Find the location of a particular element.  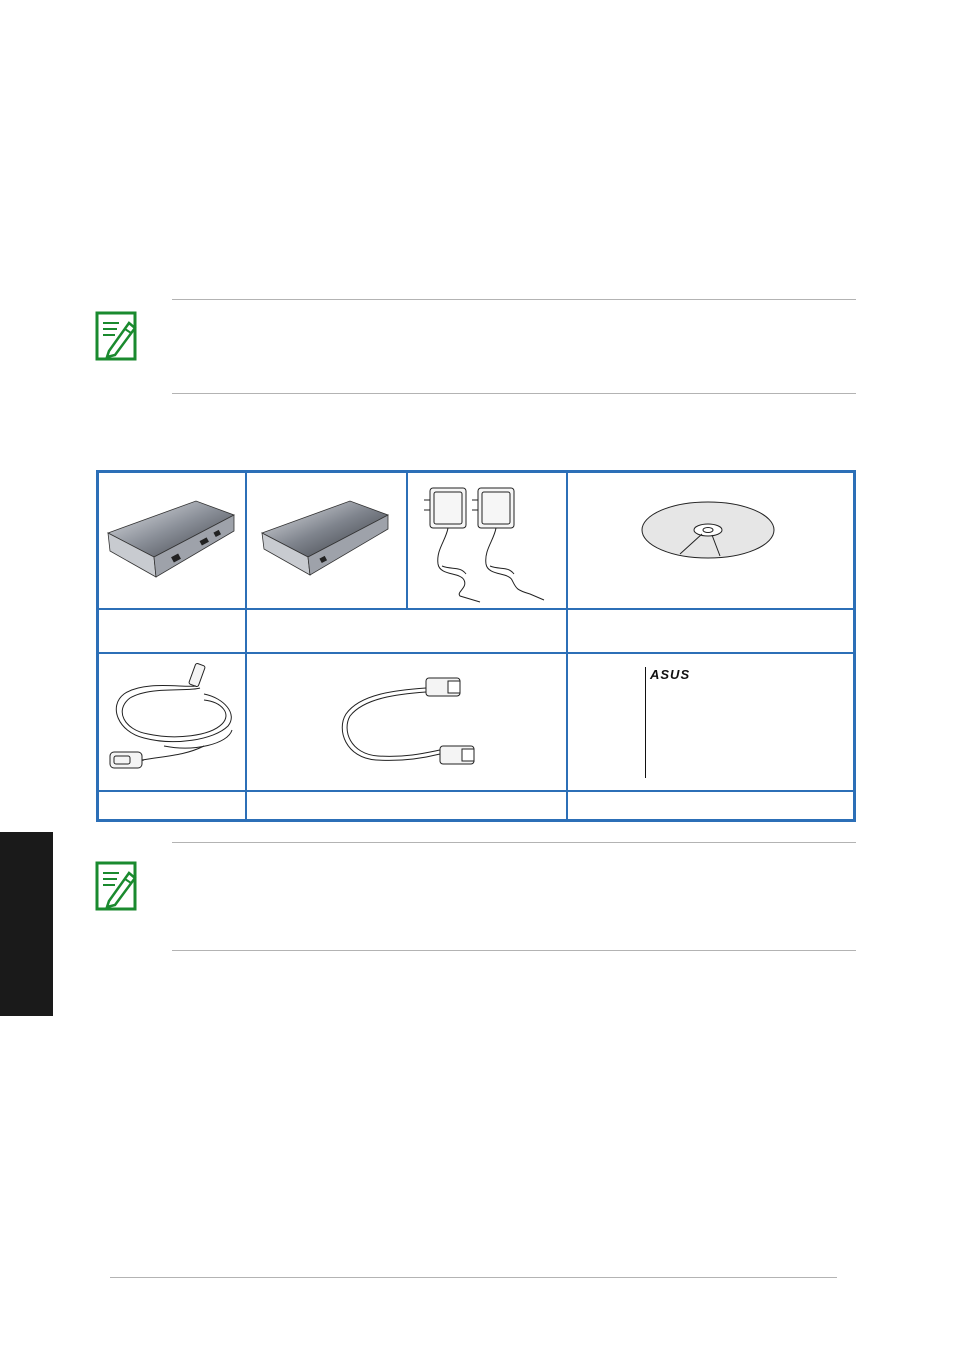

footer-rule is located at coordinates (473, 1277).